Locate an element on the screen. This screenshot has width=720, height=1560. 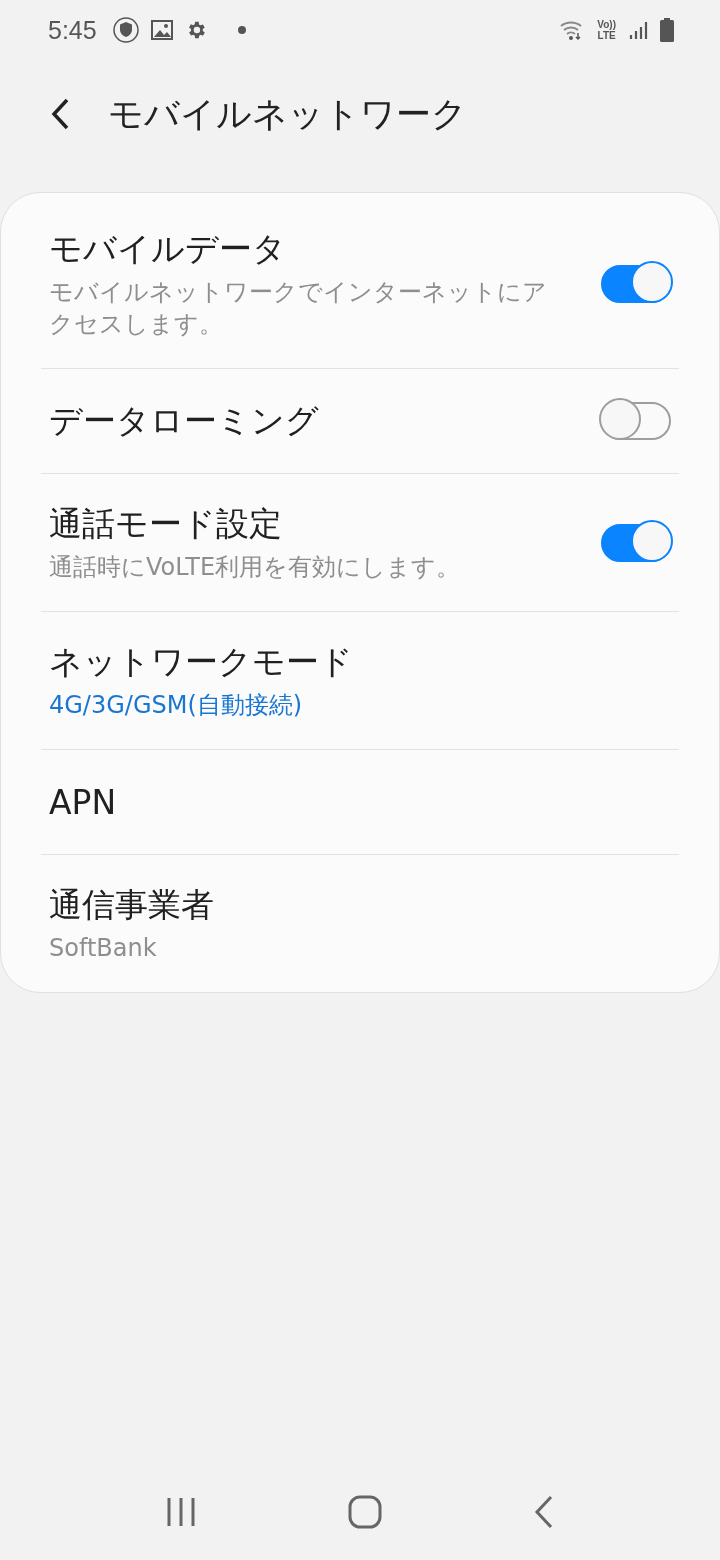
settings-item: 通話モード設定 通話時にVoLTE利用を有効にします。 is located at coordinates (360, 542).